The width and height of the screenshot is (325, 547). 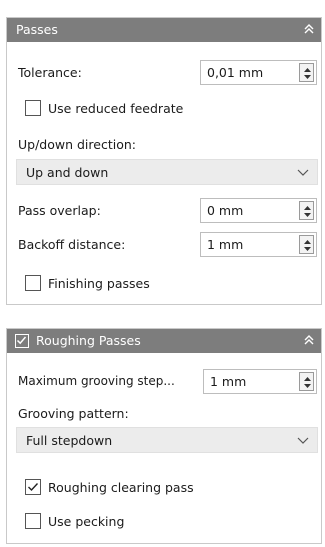 What do you see at coordinates (69, 440) in the screenshot?
I see `grooving-pattern-value: Full stepdown` at bounding box center [69, 440].